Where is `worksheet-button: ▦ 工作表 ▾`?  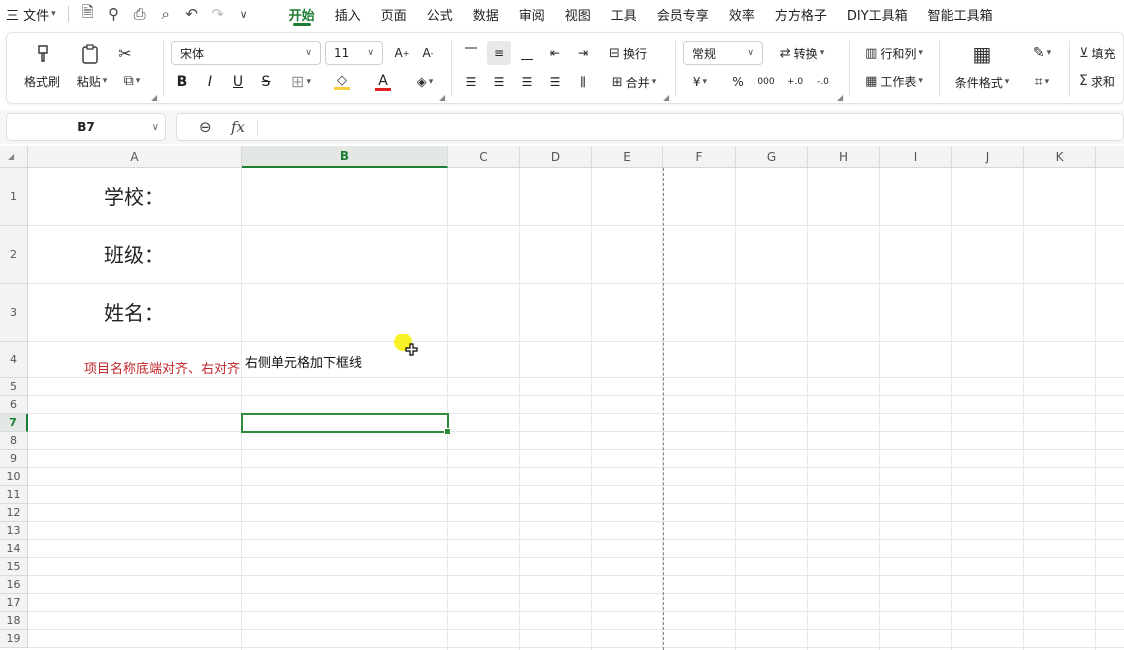 worksheet-button: ▦ 工作表 ▾ is located at coordinates (894, 81).